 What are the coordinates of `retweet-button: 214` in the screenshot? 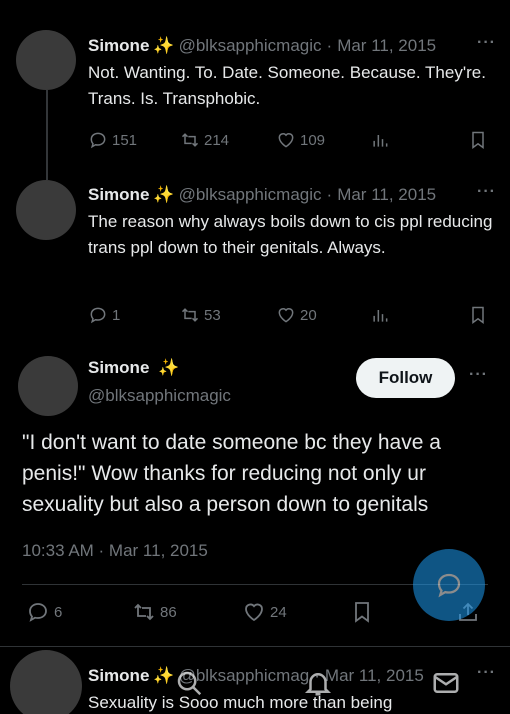 It's located at (204, 140).